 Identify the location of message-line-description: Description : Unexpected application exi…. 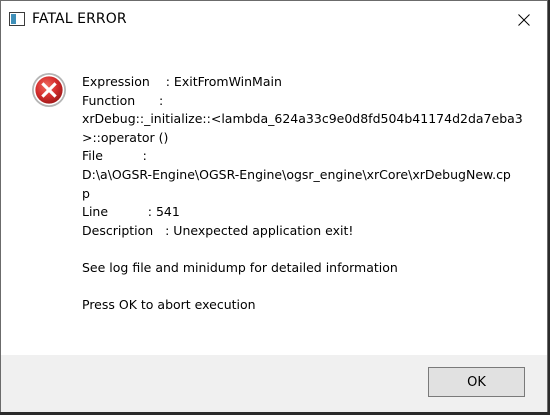
(218, 230).